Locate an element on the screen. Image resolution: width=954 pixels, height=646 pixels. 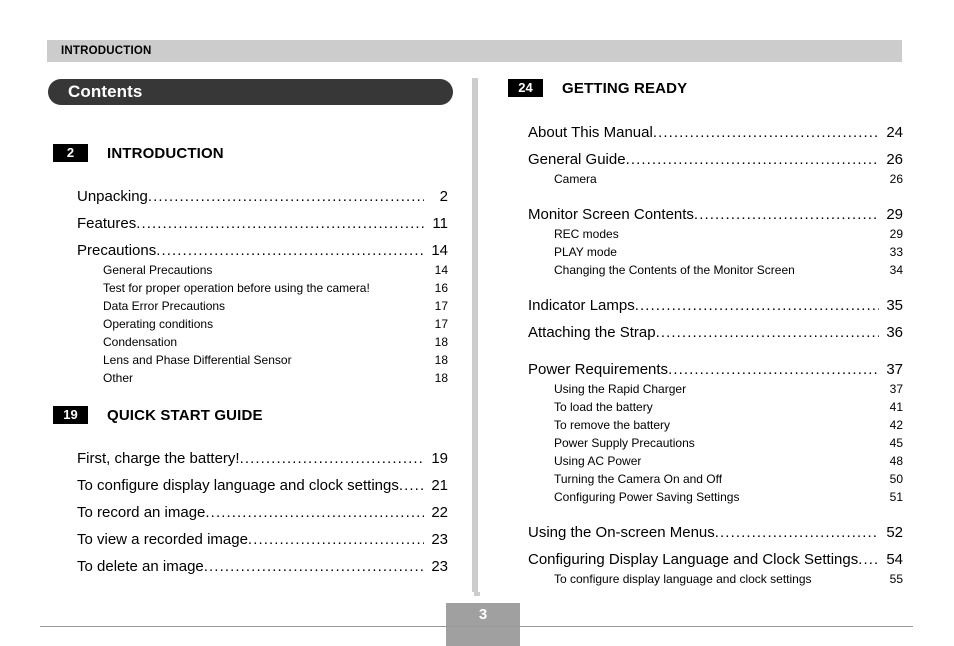
toc-entry-label: To delete an image is located at coordinates (140, 566).